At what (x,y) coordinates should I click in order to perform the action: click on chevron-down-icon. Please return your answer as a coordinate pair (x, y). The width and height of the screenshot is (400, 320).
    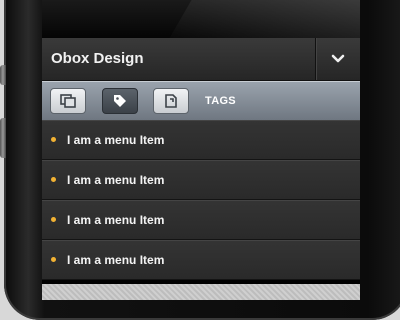
    Looking at the image, I should click on (338, 58).